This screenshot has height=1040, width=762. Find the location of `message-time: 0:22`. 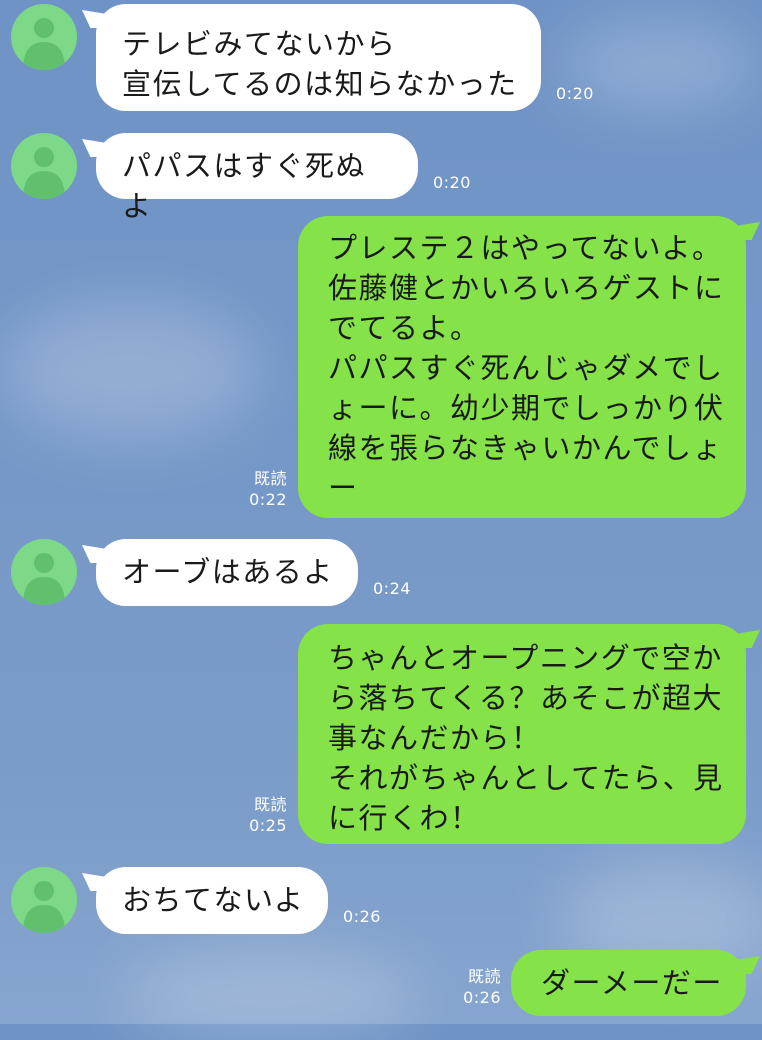

message-time: 0:22 is located at coordinates (268, 499).